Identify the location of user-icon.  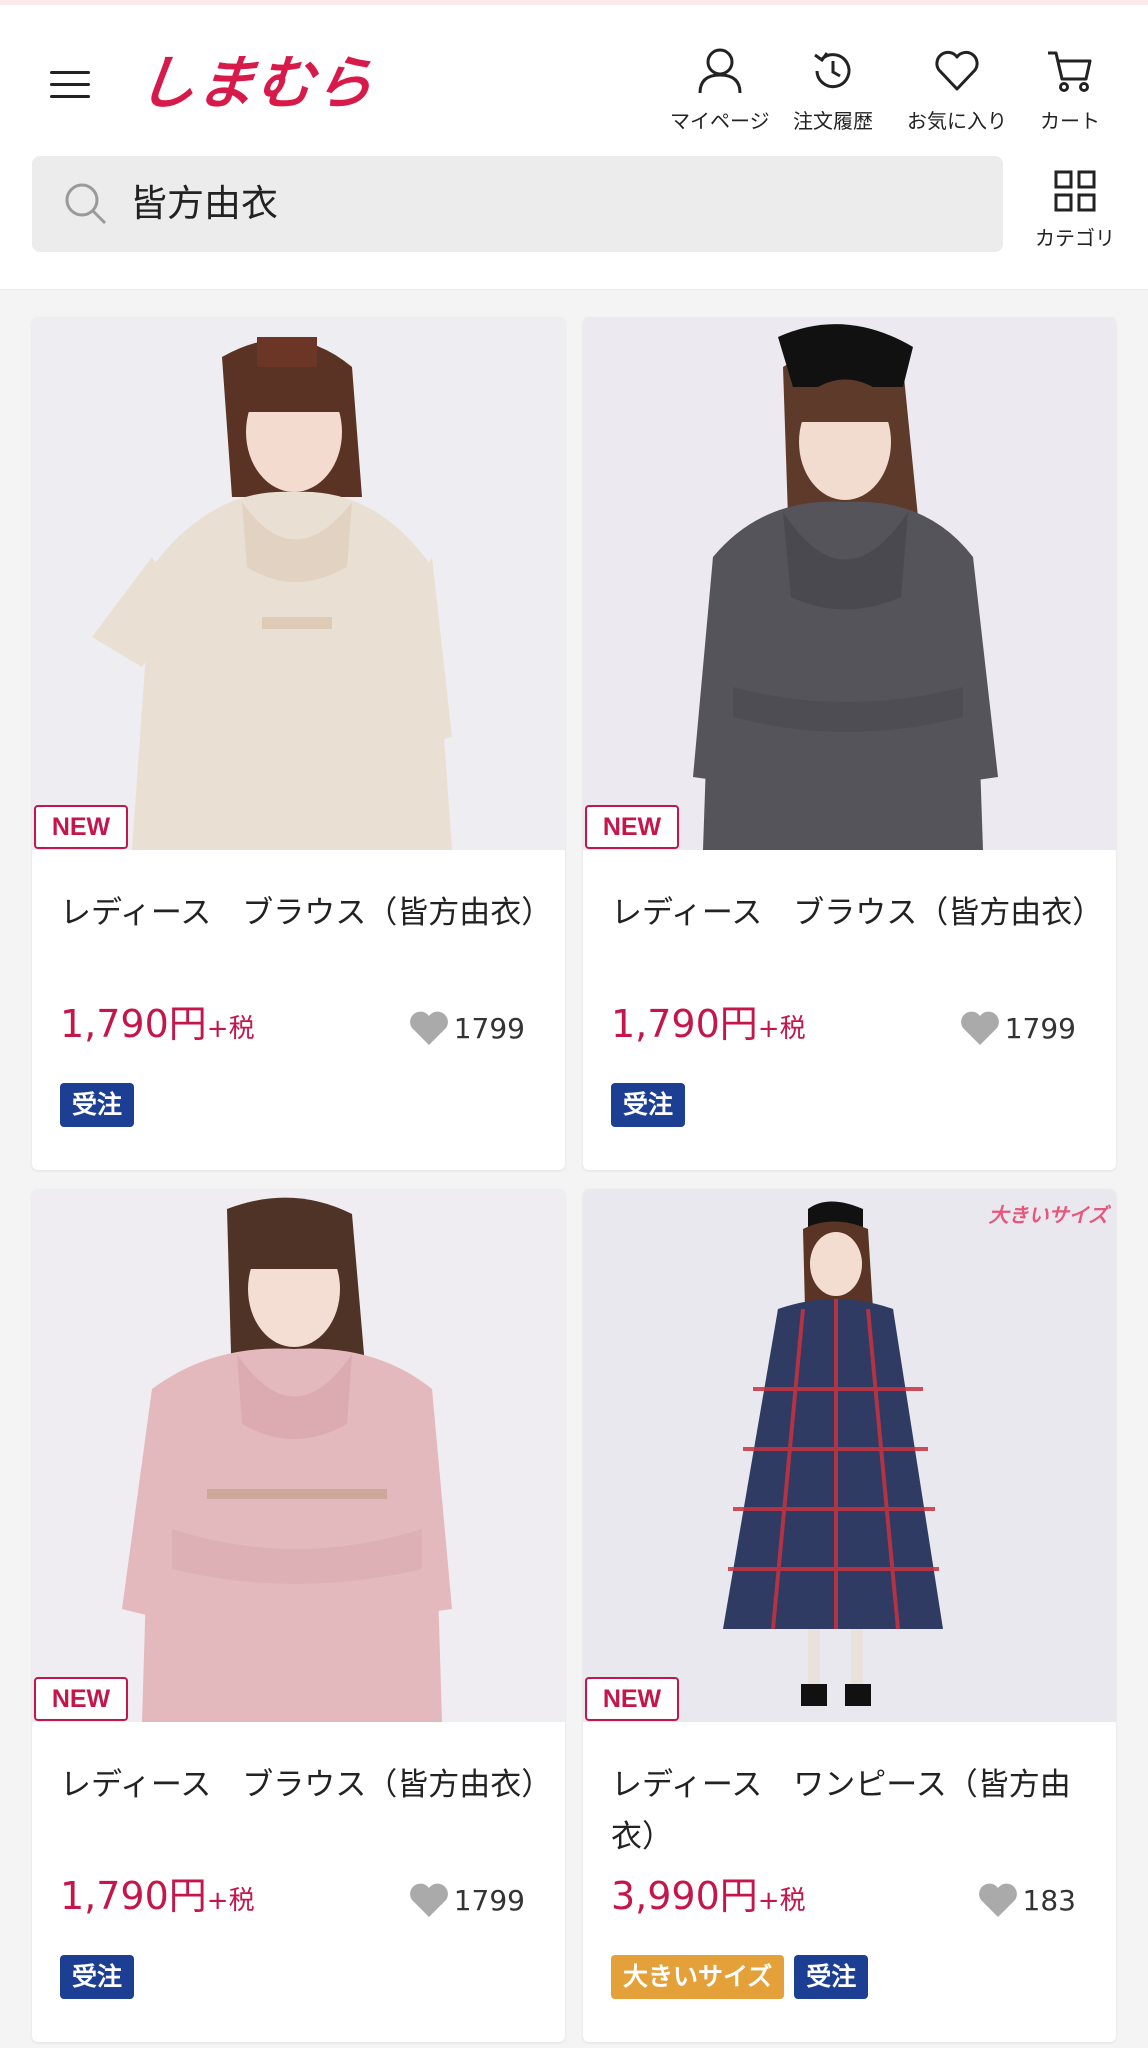
(720, 71).